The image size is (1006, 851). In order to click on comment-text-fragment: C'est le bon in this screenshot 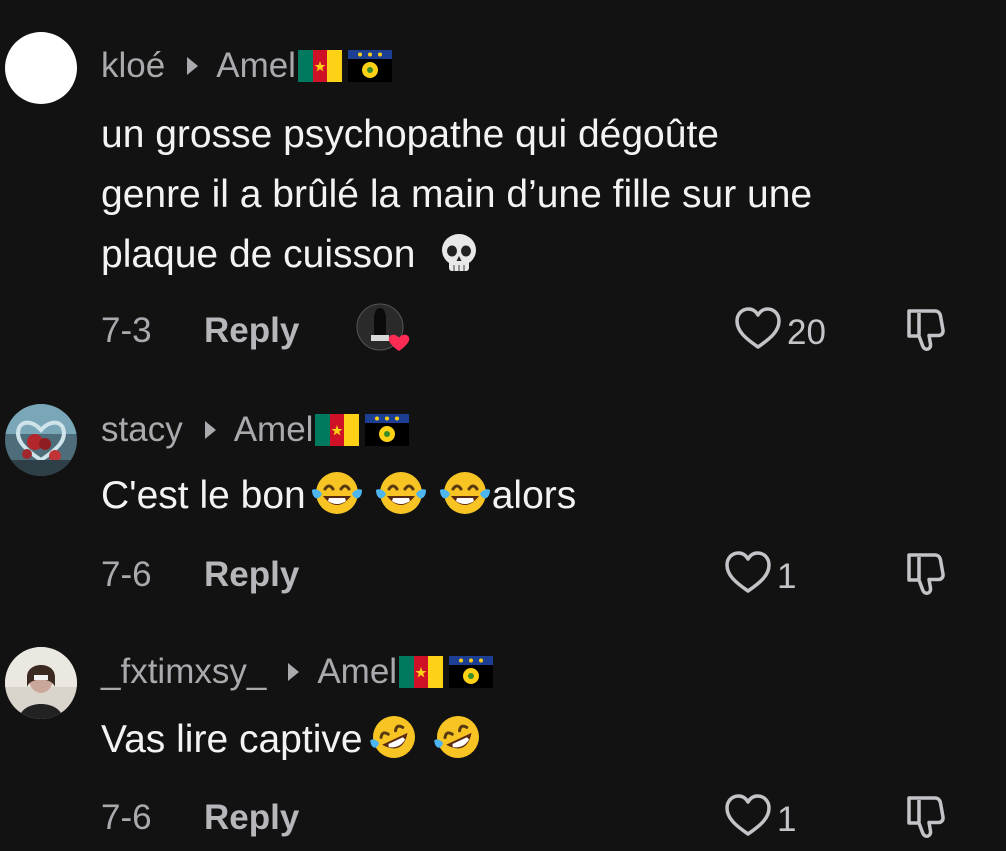, I will do `click(203, 495)`.